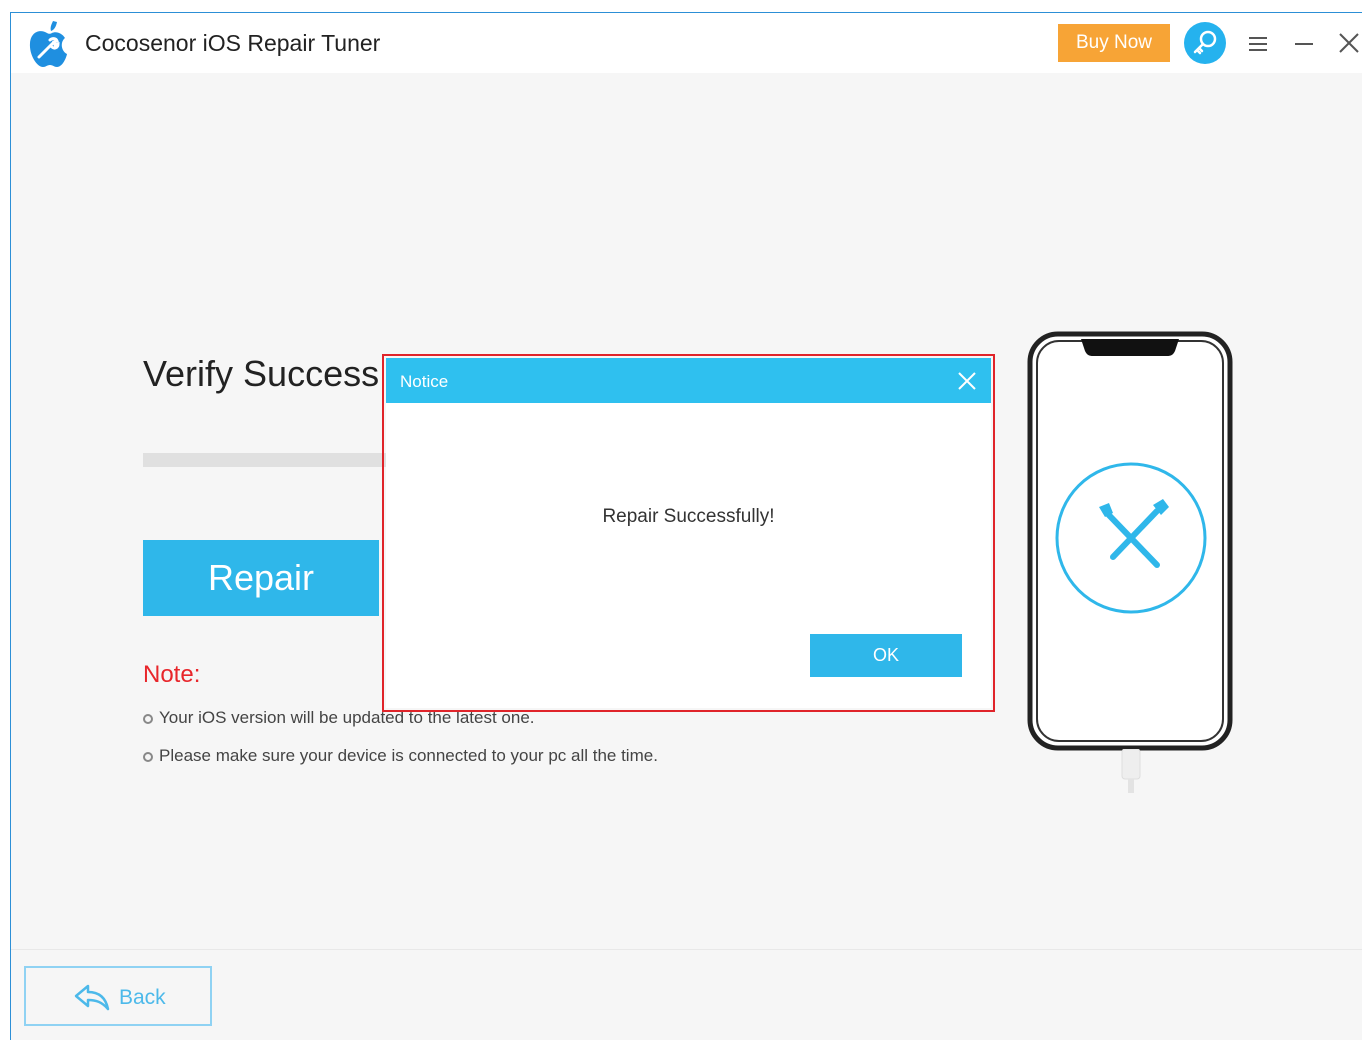  What do you see at coordinates (1131, 771) in the screenshot?
I see `cable-icon` at bounding box center [1131, 771].